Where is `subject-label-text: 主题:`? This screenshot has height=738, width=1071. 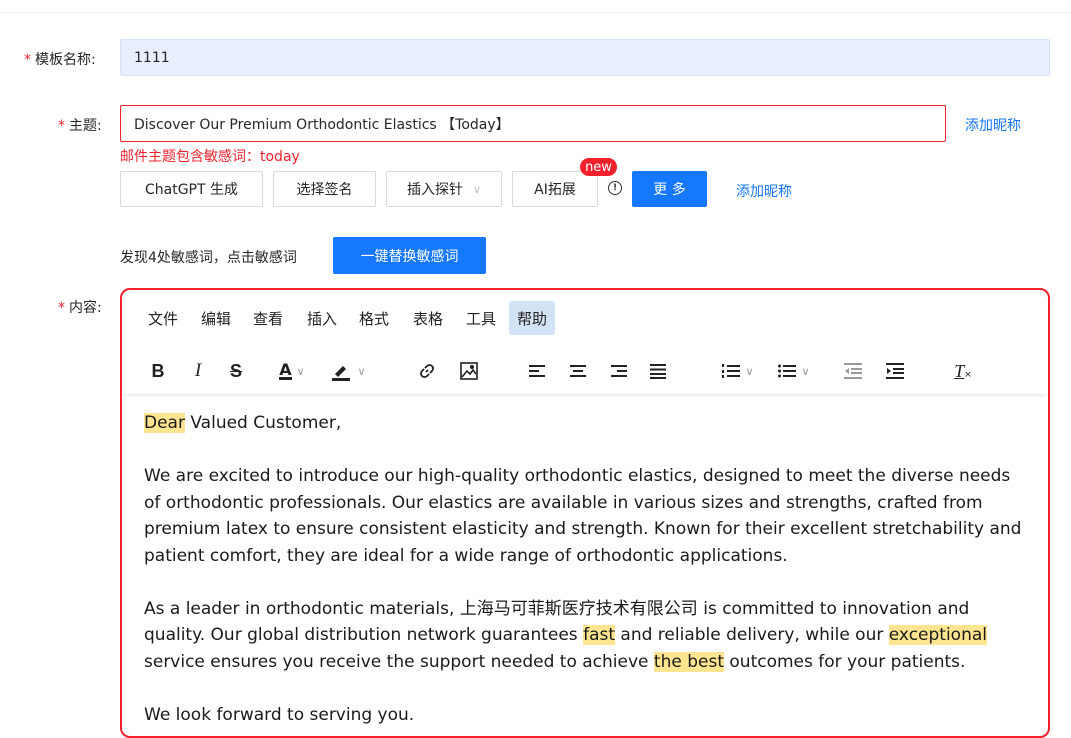
subject-label-text: 主题: is located at coordinates (85, 126).